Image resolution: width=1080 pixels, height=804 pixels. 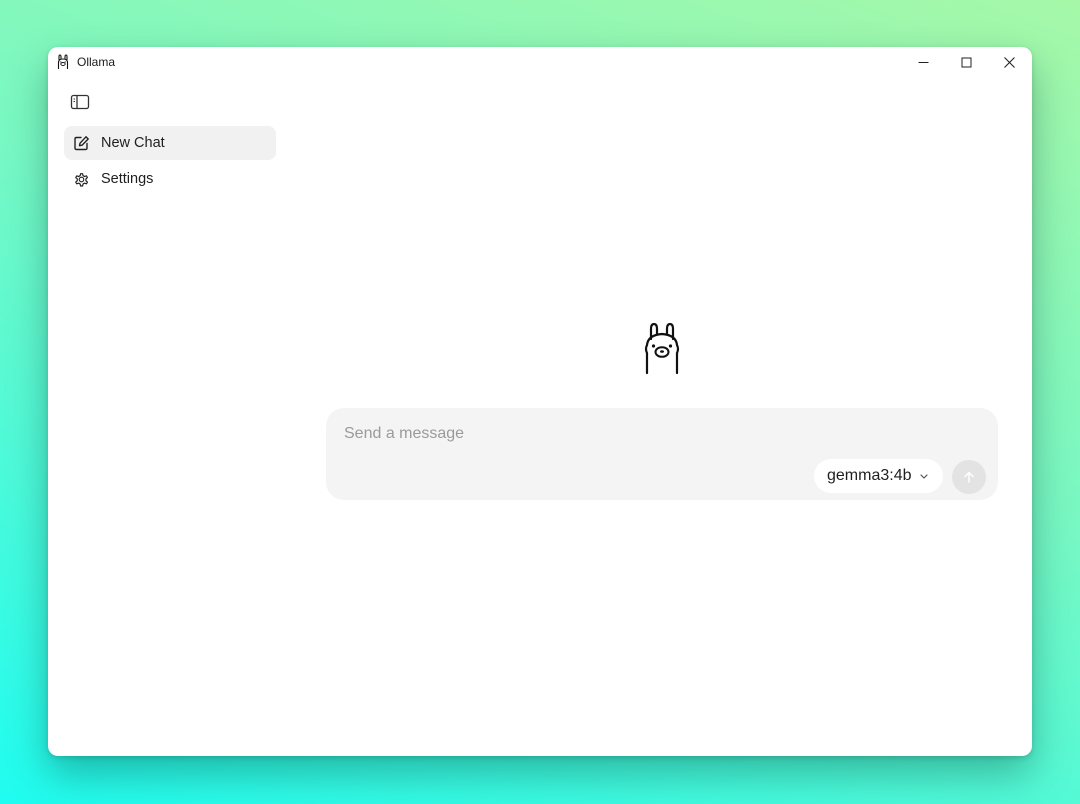 What do you see at coordinates (644, 434) in the screenshot?
I see `message-input` at bounding box center [644, 434].